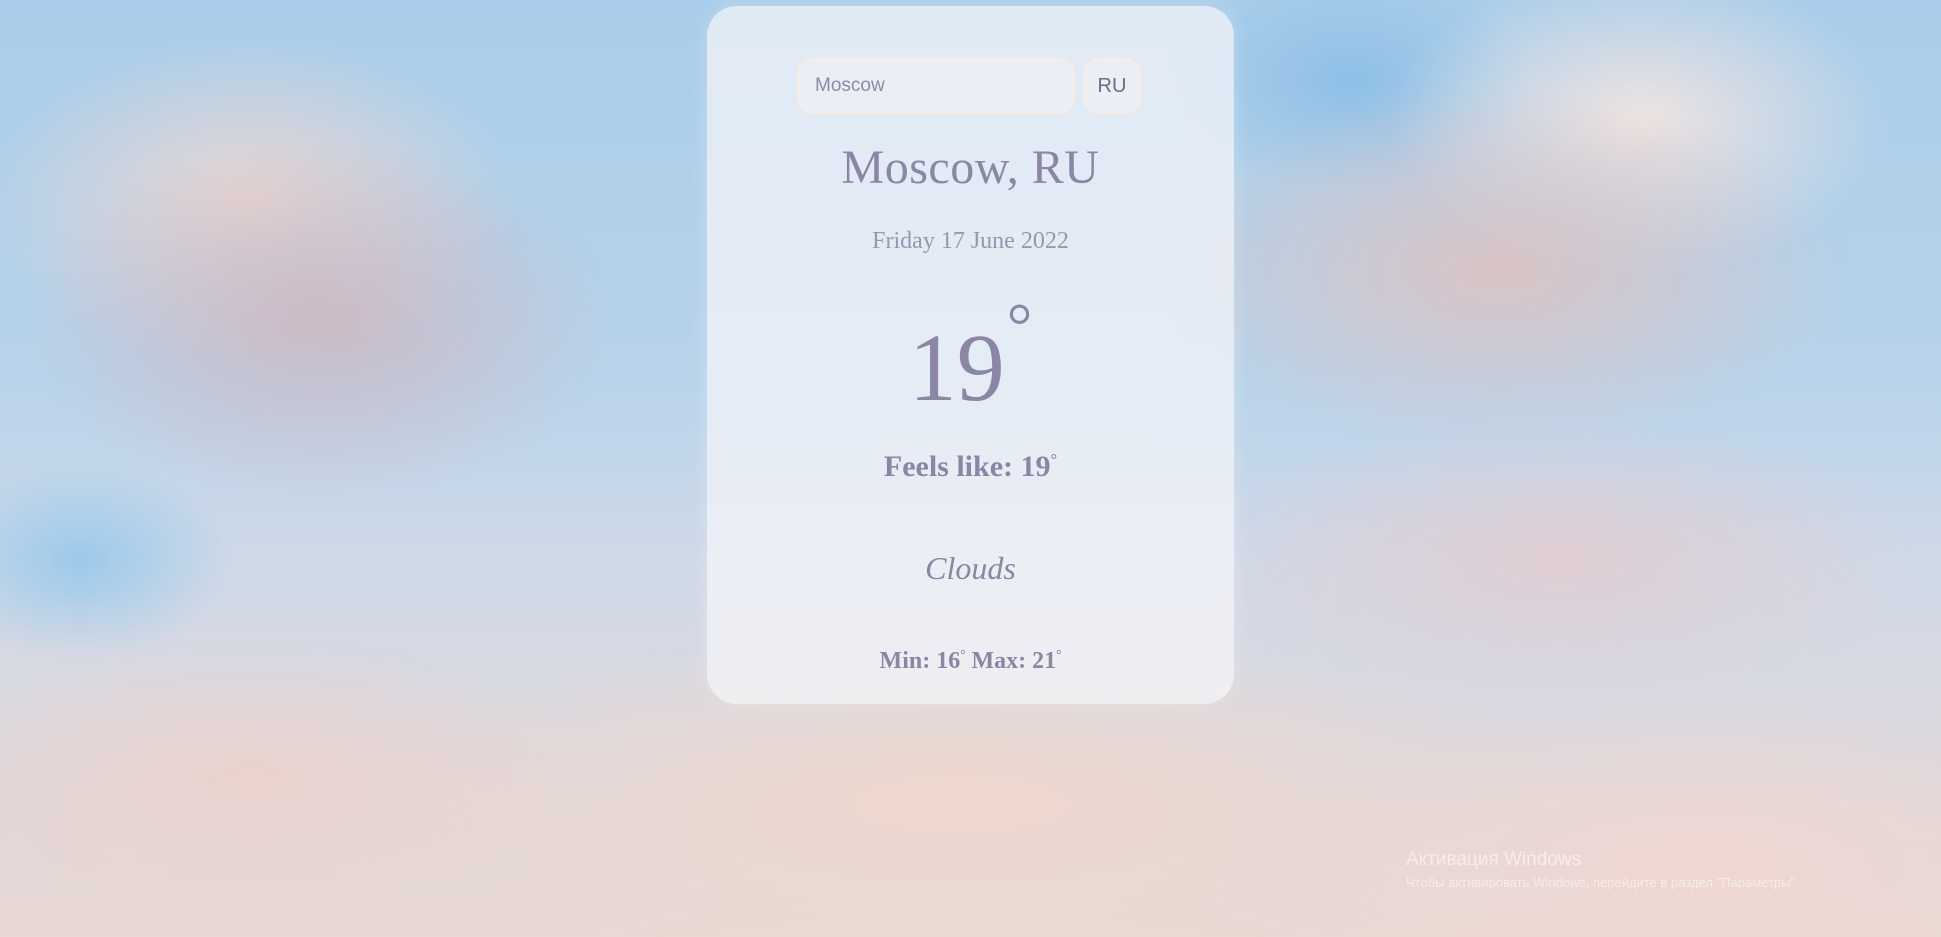 The image size is (1941, 937). I want to click on degree-symbol: °, so click(1019, 325).